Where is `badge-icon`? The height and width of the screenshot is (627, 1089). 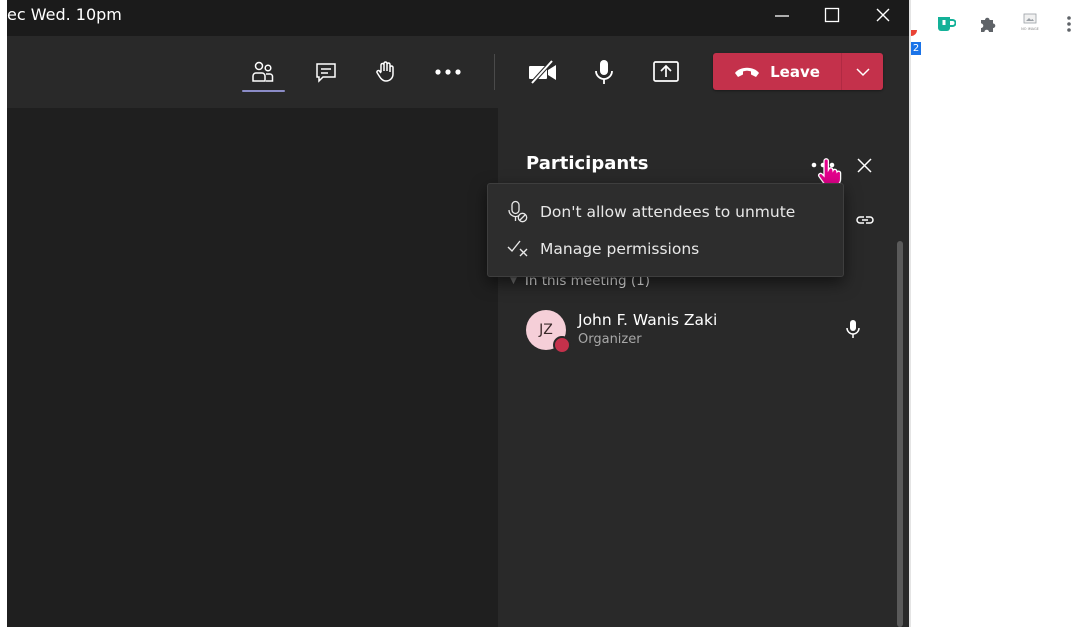 badge-icon is located at coordinates (914, 33).